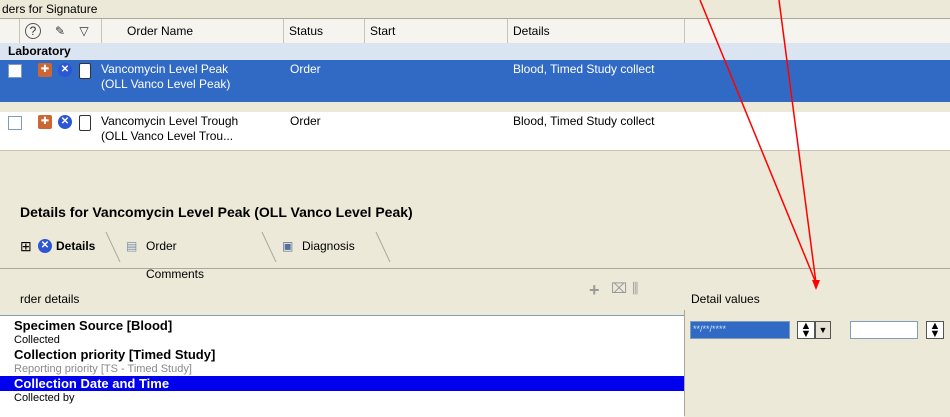 This screenshot has height=417, width=950. I want to click on annotation-arrows, so click(759, 145).